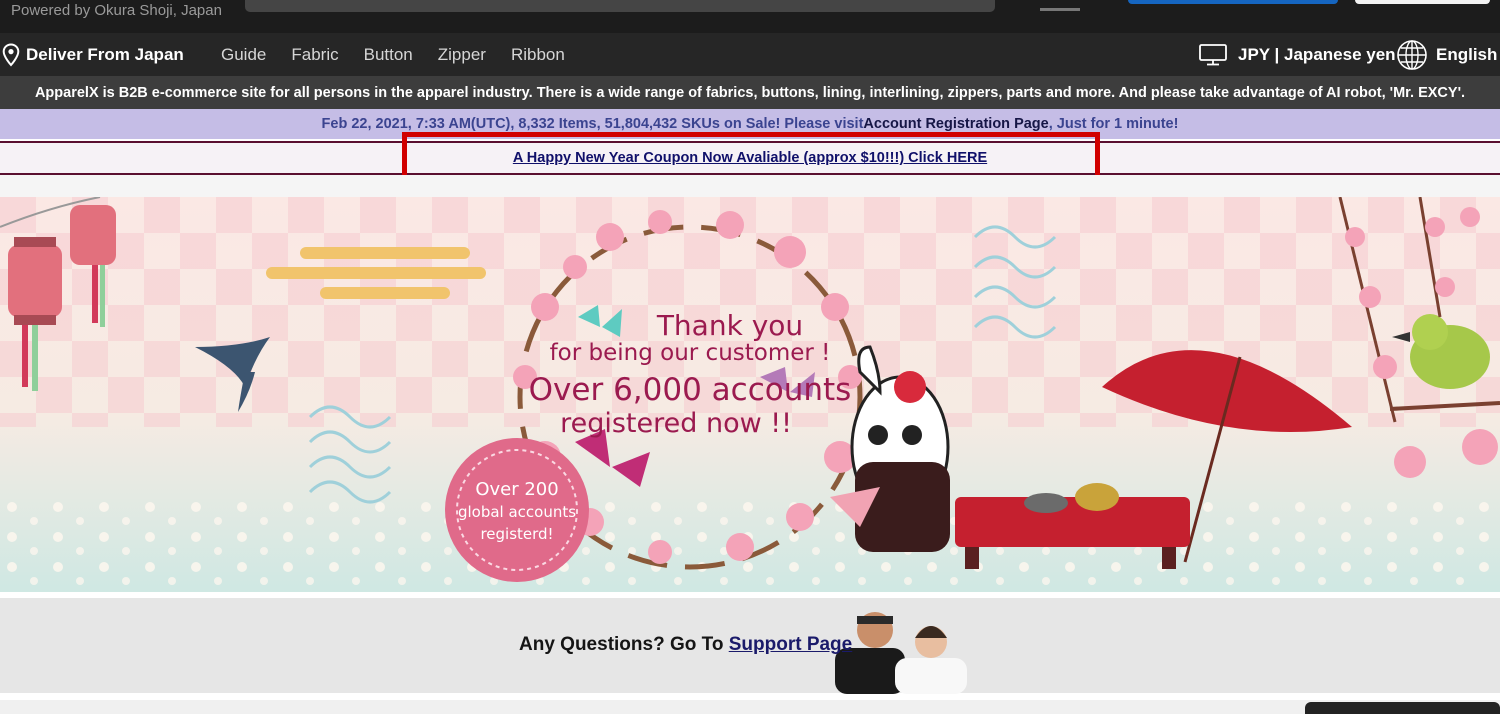 The height and width of the screenshot is (714, 1500). Describe the element at coordinates (1060, 5) in the screenshot. I see `cart-icon` at that location.